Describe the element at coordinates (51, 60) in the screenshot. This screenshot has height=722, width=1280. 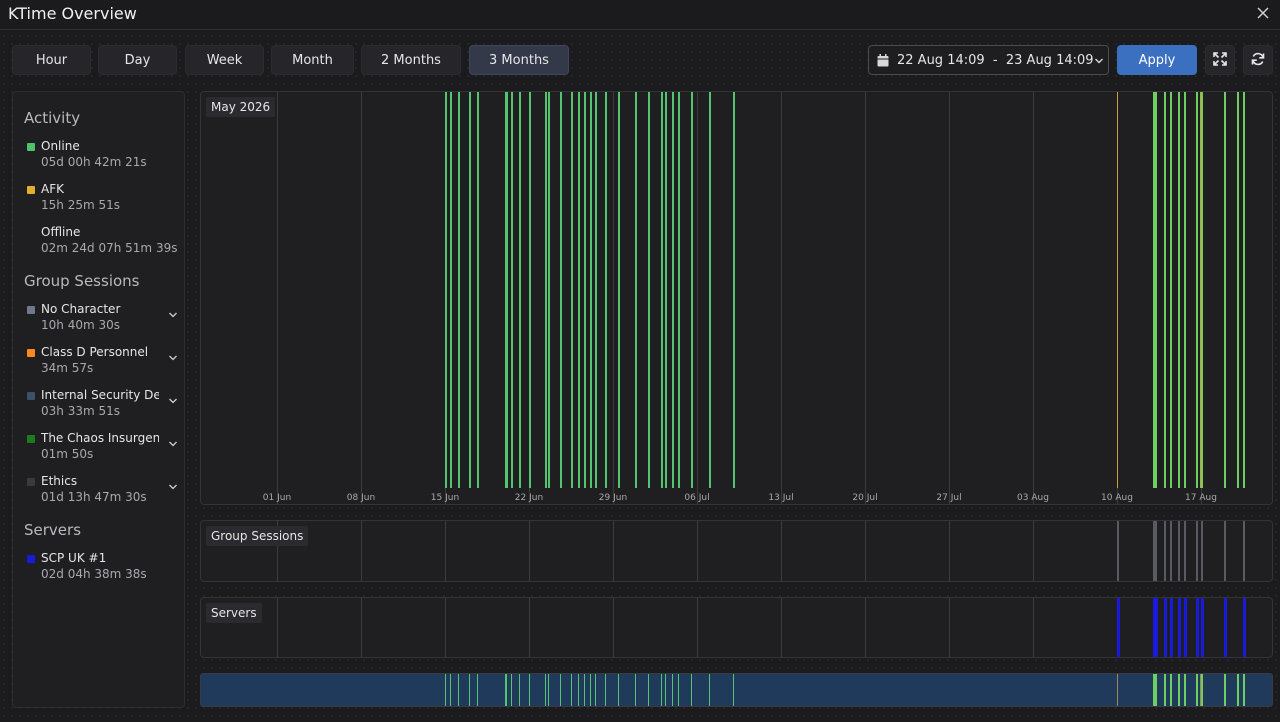
I see `range-hour-button: Hour` at that location.